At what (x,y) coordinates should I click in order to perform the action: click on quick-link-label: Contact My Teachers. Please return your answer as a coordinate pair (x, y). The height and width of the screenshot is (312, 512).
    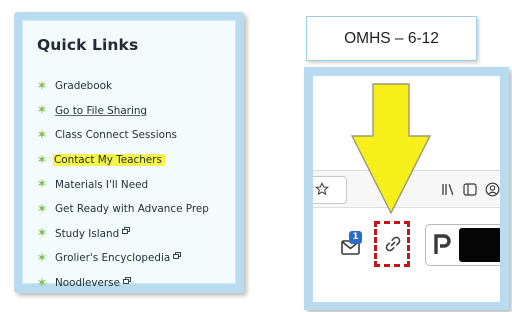
    Looking at the image, I should click on (109, 160).